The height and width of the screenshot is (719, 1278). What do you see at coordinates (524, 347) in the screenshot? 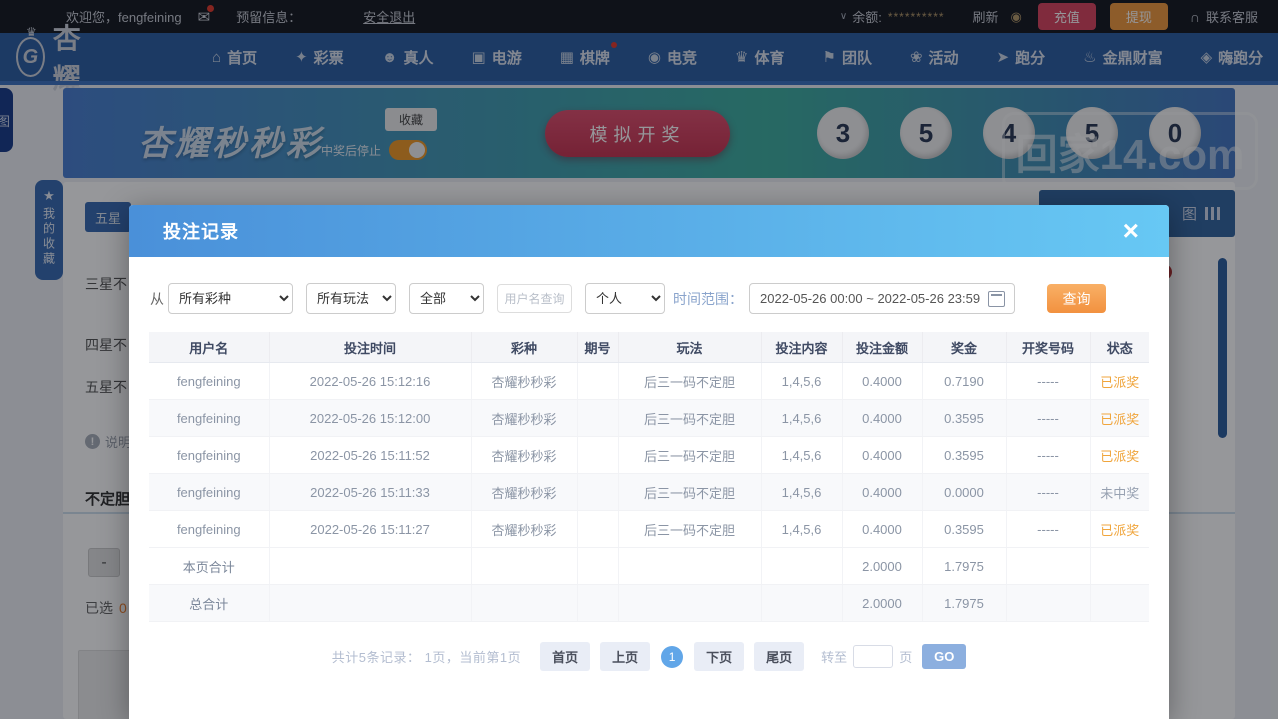
I see `table-header-cell: 彩种` at bounding box center [524, 347].